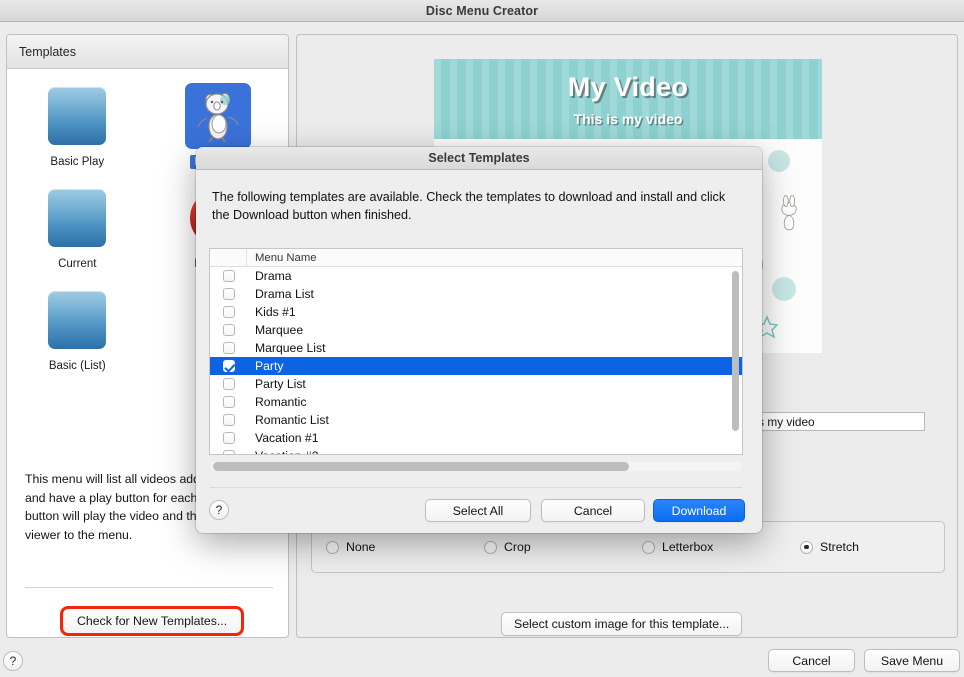 The height and width of the screenshot is (677, 964). I want to click on templates-panel-header: Templates, so click(147, 52).